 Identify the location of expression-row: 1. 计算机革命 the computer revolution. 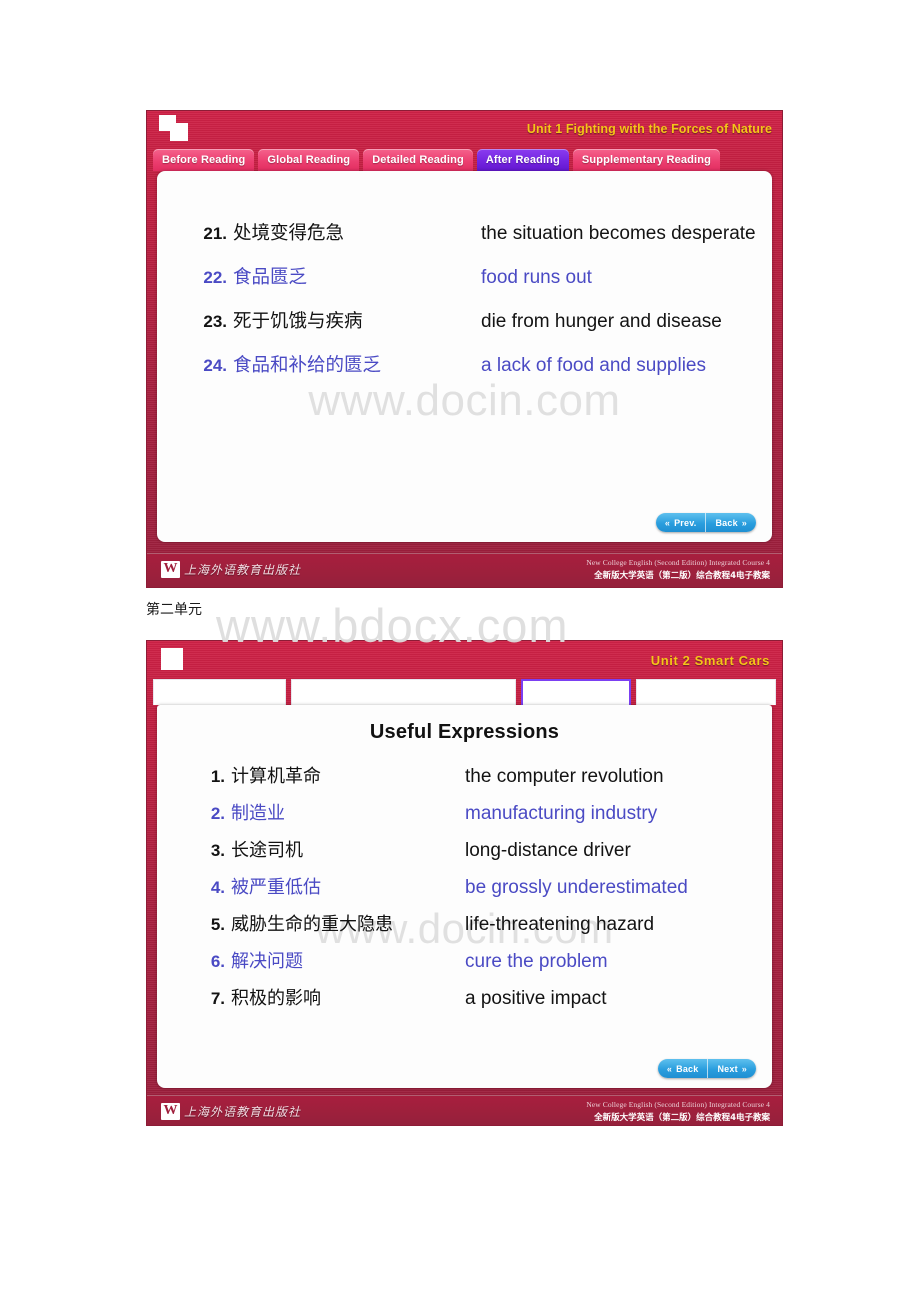
(489, 775).